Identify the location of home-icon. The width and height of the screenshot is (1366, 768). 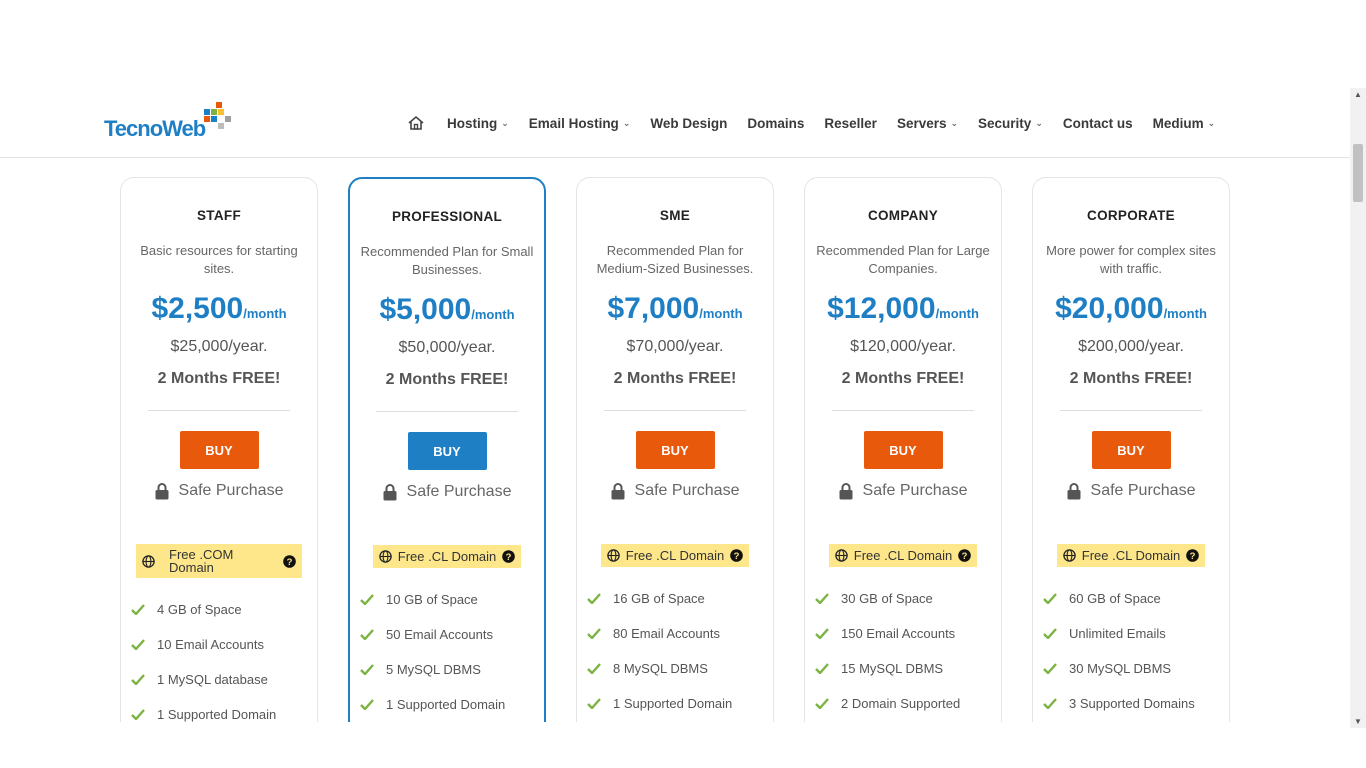
(416, 123).